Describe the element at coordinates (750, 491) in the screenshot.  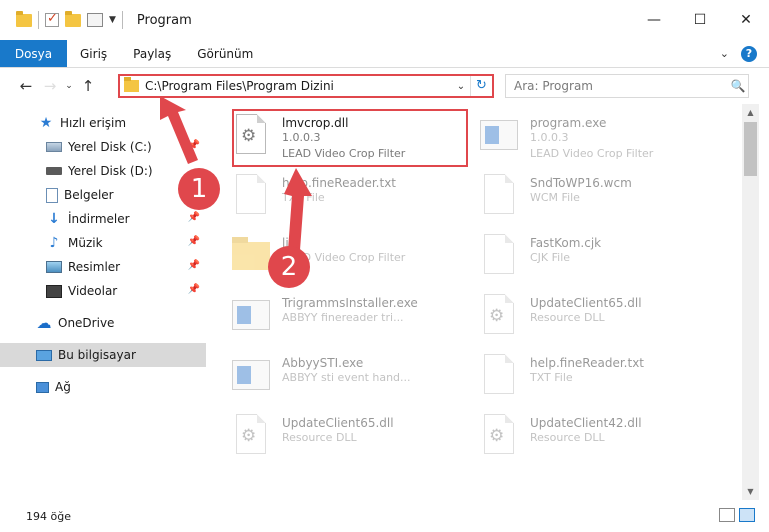
I see `scroll-down-arrow-icon: ▼` at that location.